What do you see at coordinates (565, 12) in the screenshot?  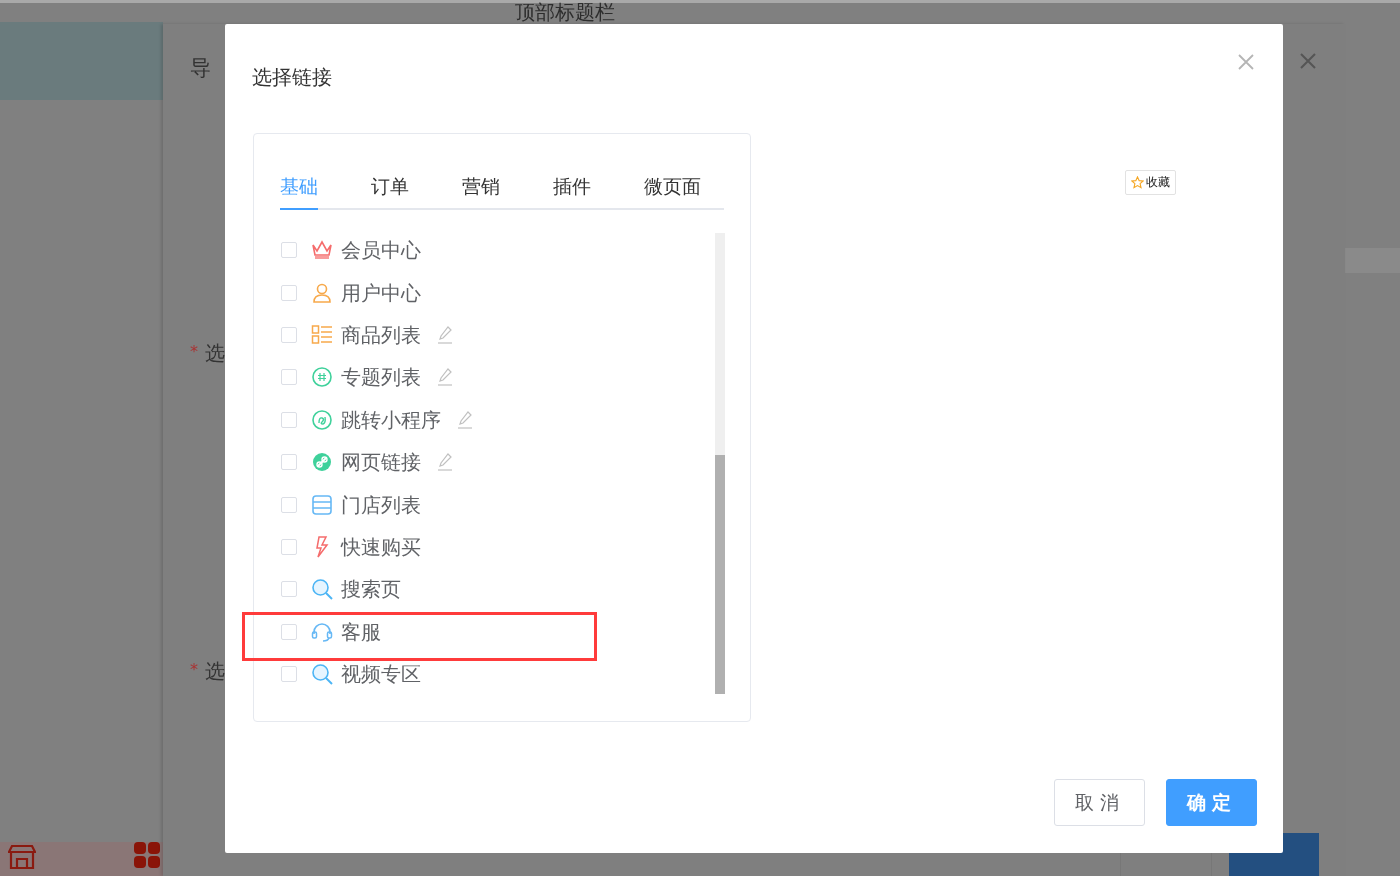 I see `header-title: 顶部标题栏` at bounding box center [565, 12].